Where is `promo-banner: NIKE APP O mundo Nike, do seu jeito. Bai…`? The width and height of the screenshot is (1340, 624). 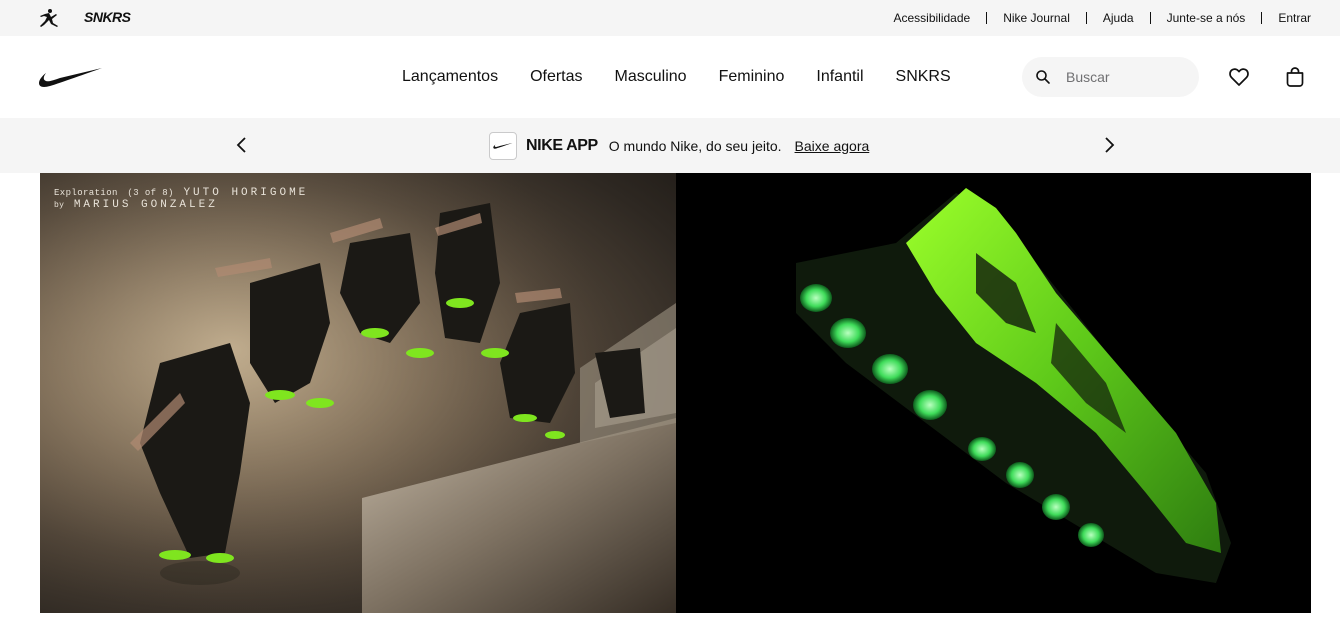
promo-banner: NIKE APP O mundo Nike, do seu jeito. Bai… is located at coordinates (670, 145).